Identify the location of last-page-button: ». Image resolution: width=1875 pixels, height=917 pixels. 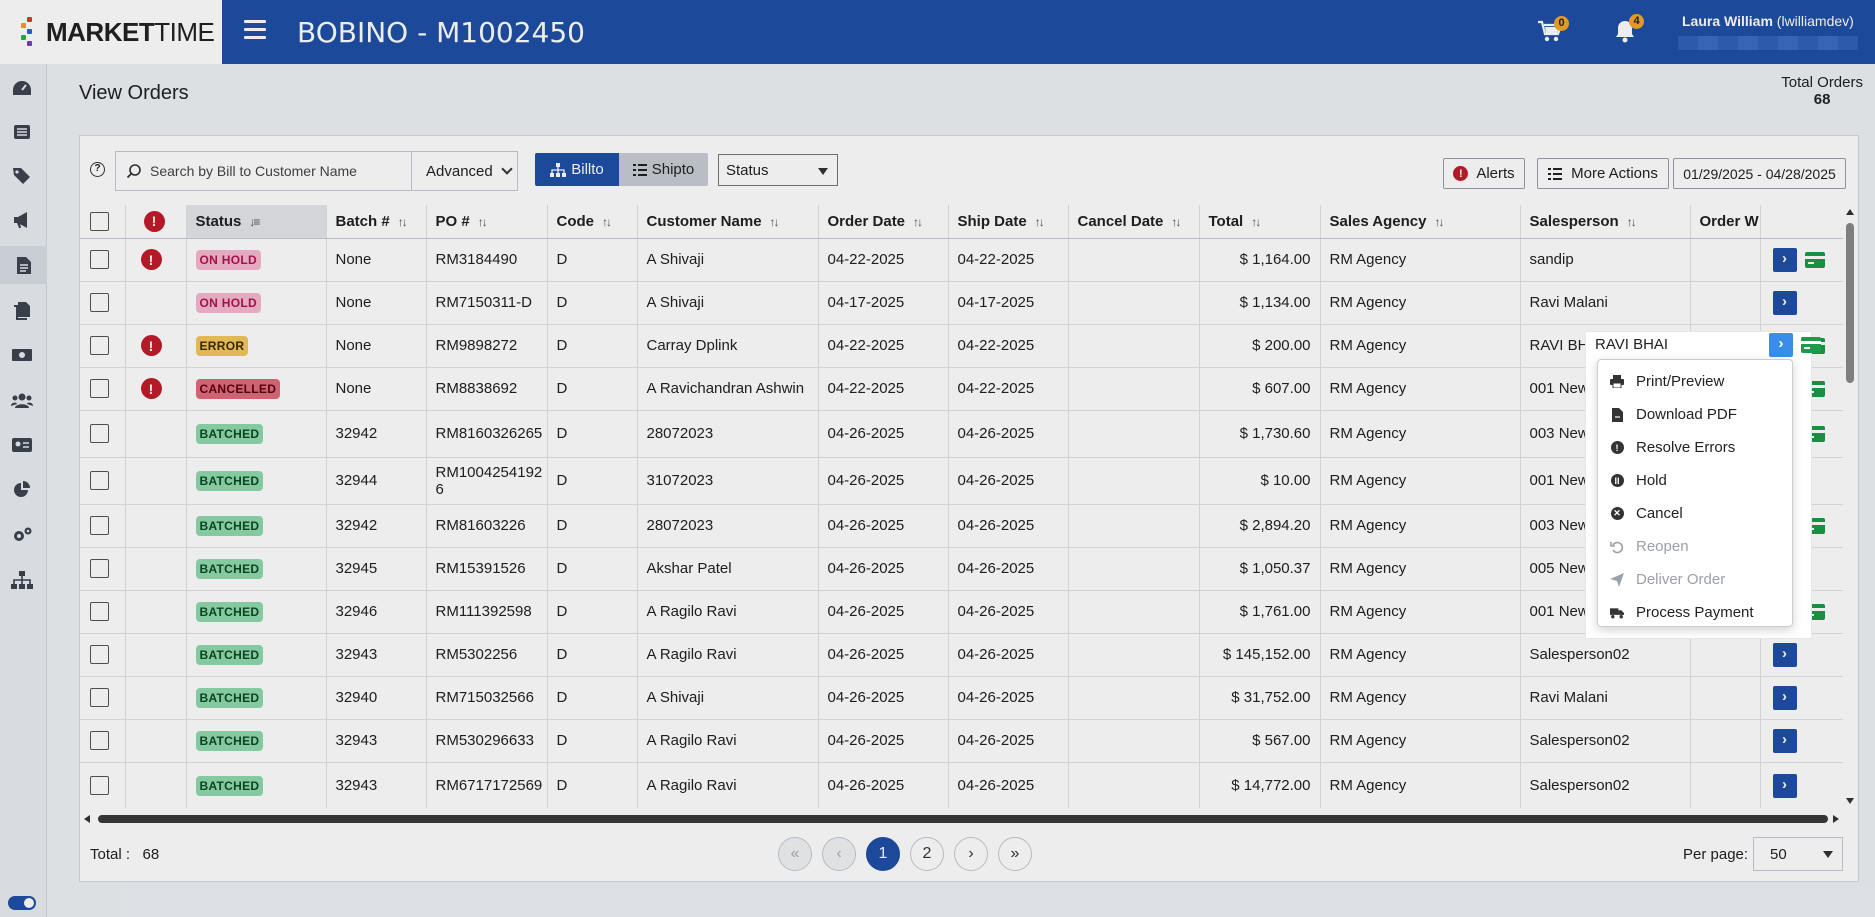
(1015, 854).